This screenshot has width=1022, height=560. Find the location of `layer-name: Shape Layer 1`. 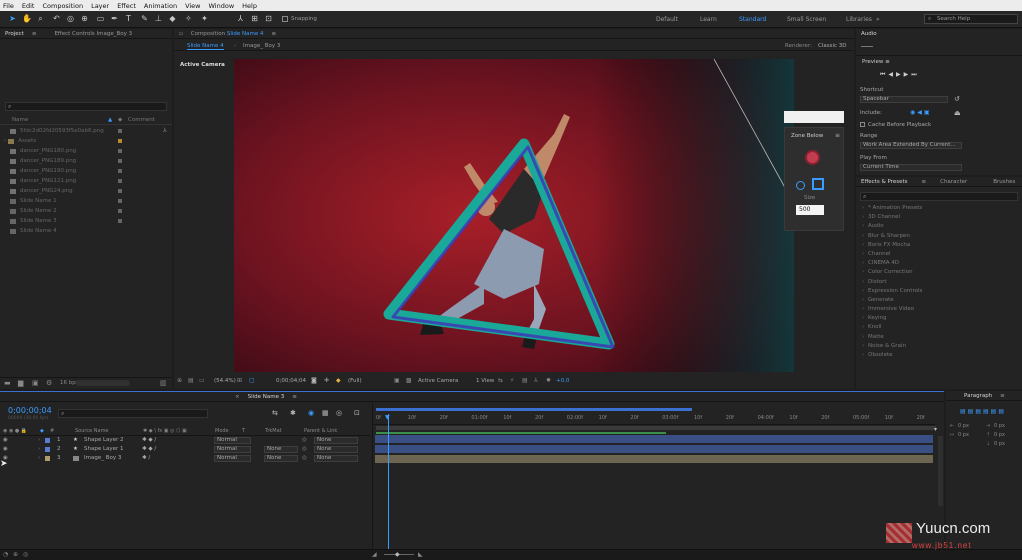

layer-name: Shape Layer 1 is located at coordinates (104, 449).